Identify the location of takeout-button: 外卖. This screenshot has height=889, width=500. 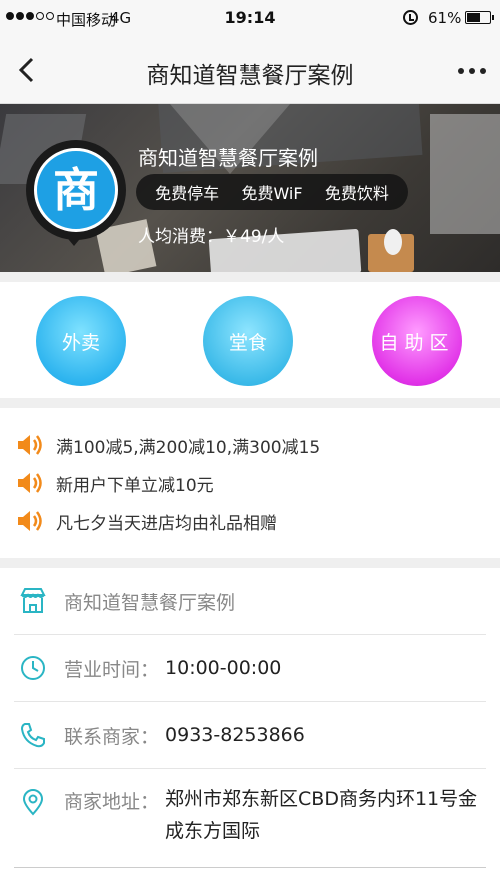
(81, 341).